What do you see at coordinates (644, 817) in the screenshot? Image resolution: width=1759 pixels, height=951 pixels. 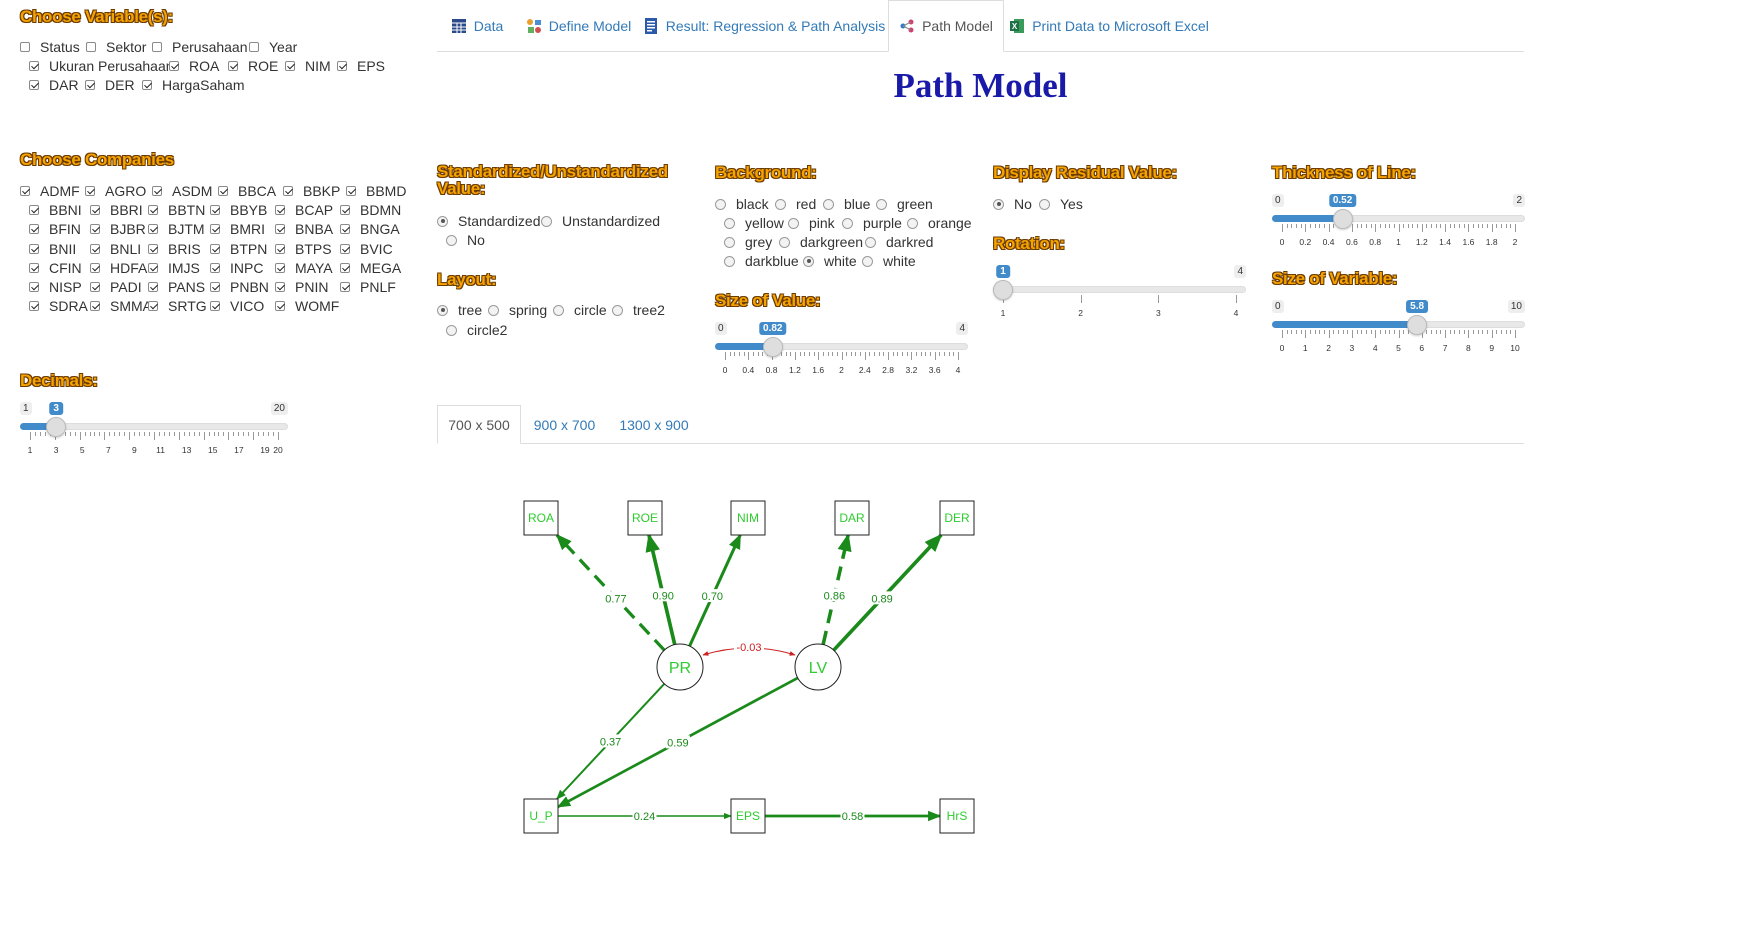 I see `edge-weight-label: 0.24` at bounding box center [644, 817].